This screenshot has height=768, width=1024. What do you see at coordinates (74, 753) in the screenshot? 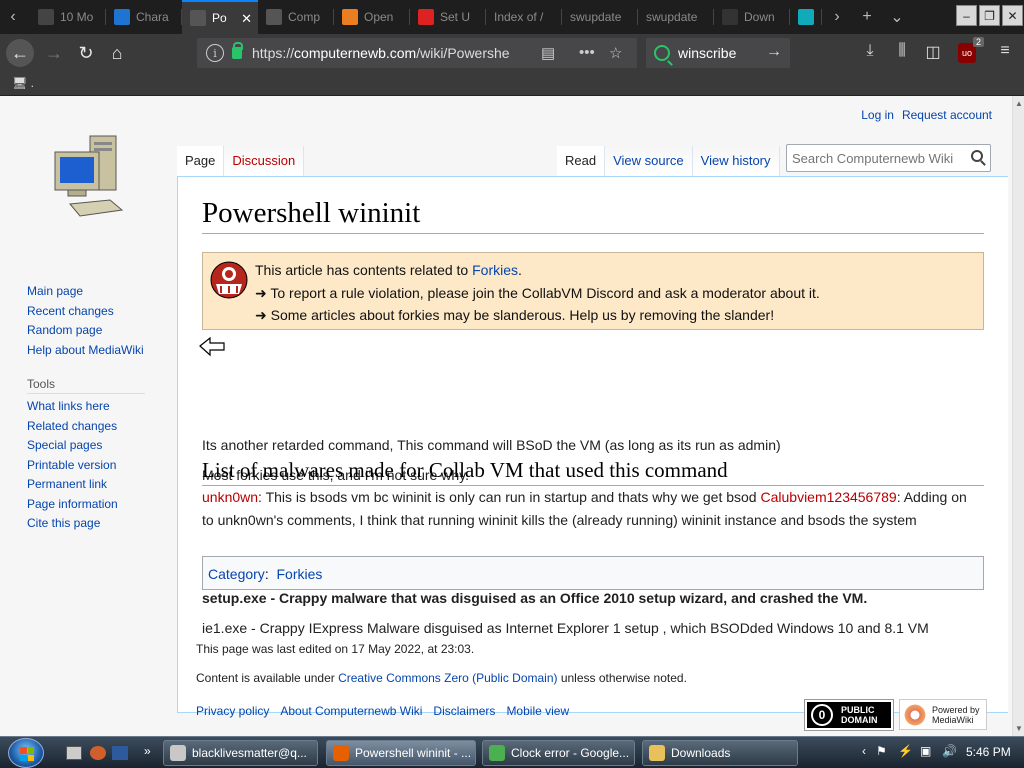
I see `show-desktop-icon` at bounding box center [74, 753].